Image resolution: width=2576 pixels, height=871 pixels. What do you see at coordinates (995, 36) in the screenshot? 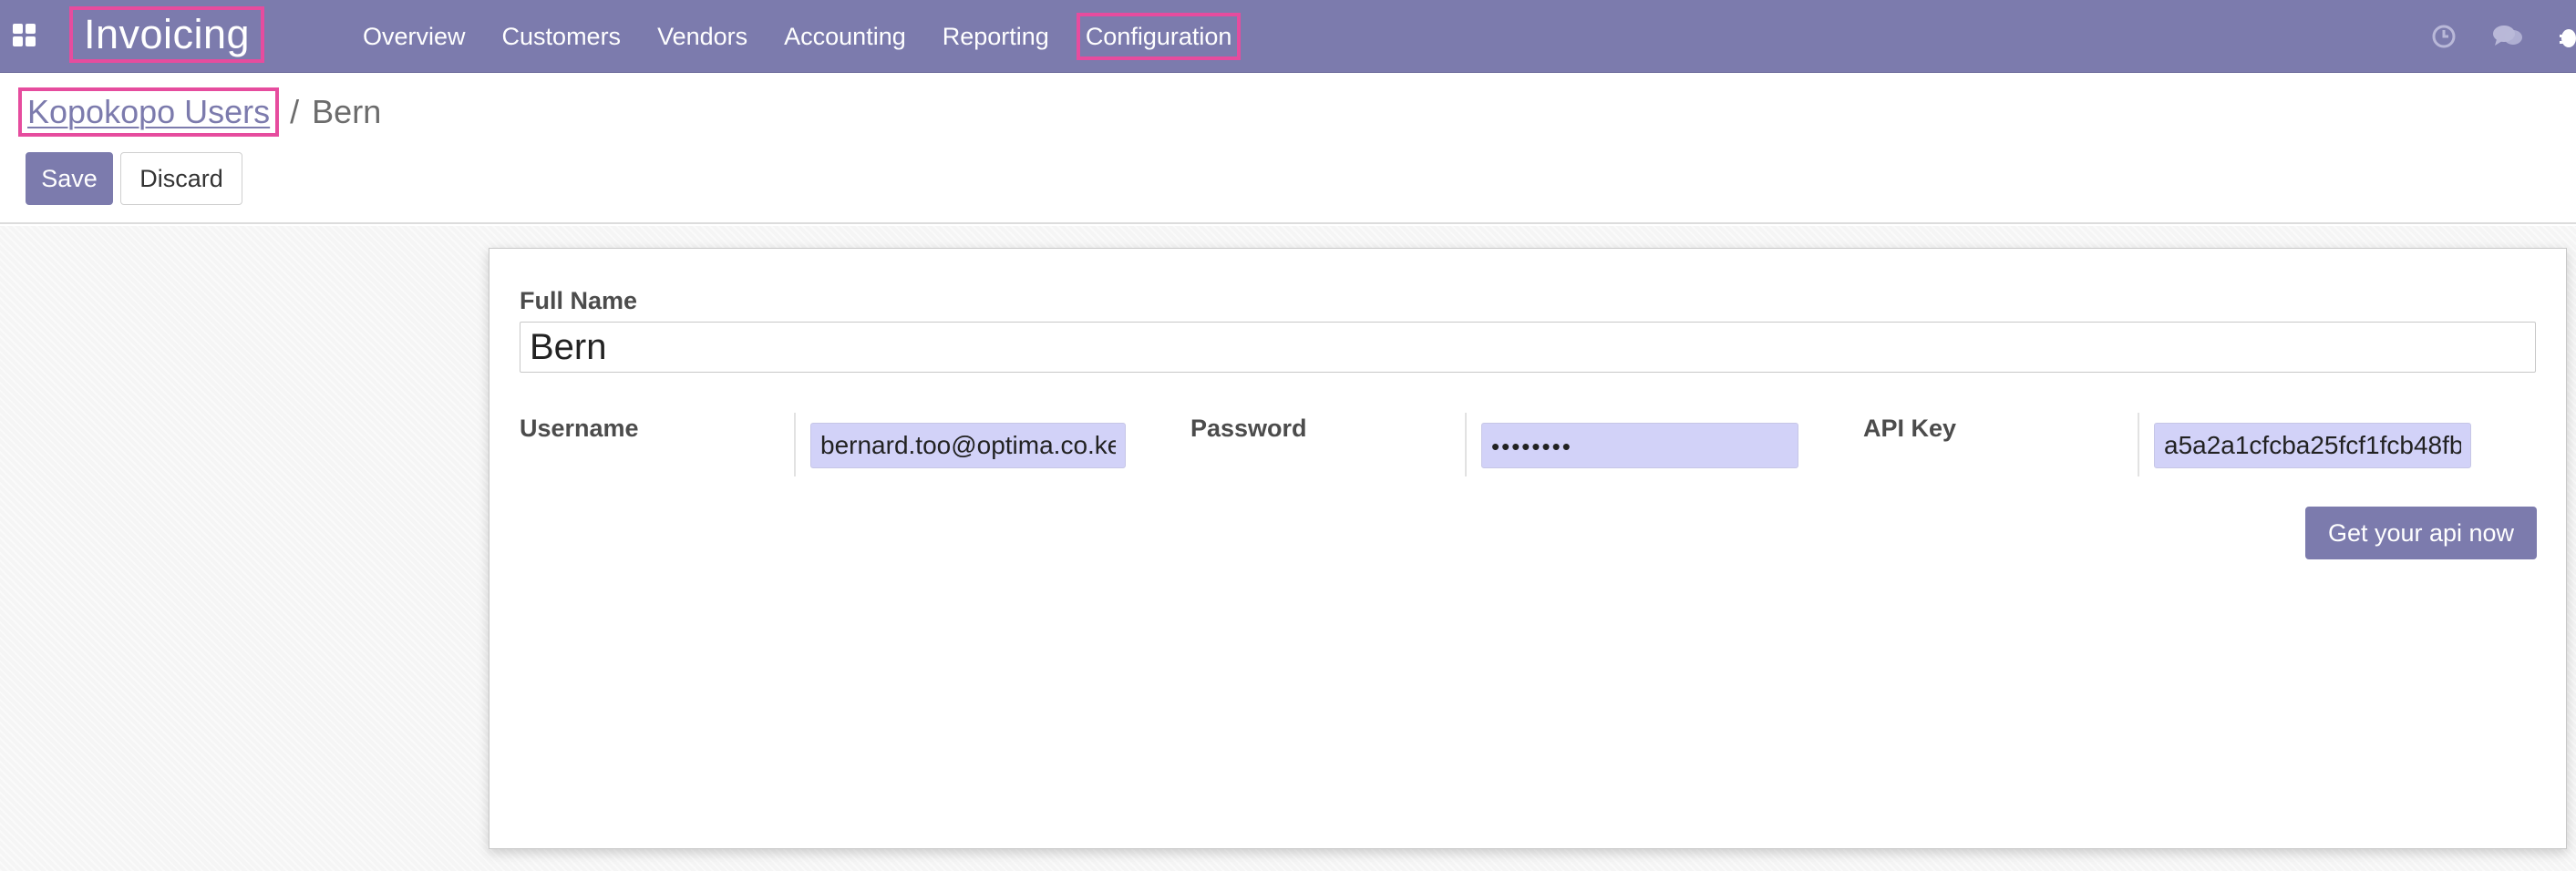
I see `menu-reporting: Reporting` at bounding box center [995, 36].